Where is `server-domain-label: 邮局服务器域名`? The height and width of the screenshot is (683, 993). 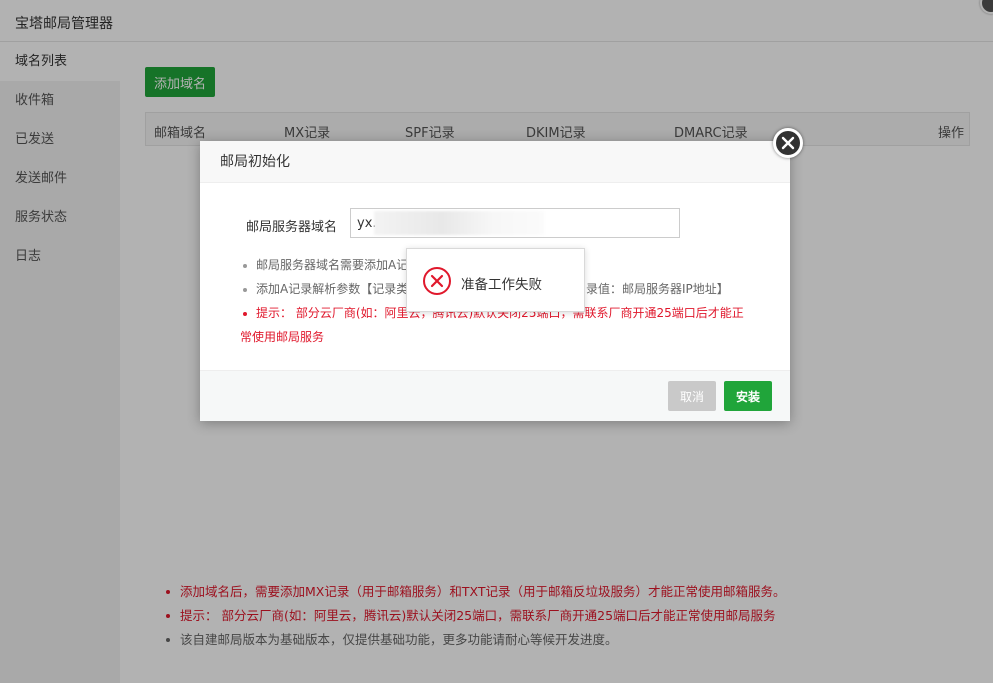 server-domain-label: 邮局服务器域名 is located at coordinates (292, 227).